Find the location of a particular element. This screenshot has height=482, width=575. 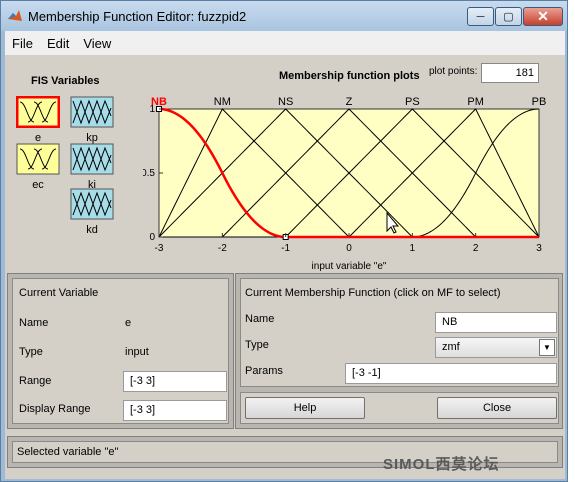

variable-ki-box is located at coordinates (92, 159).